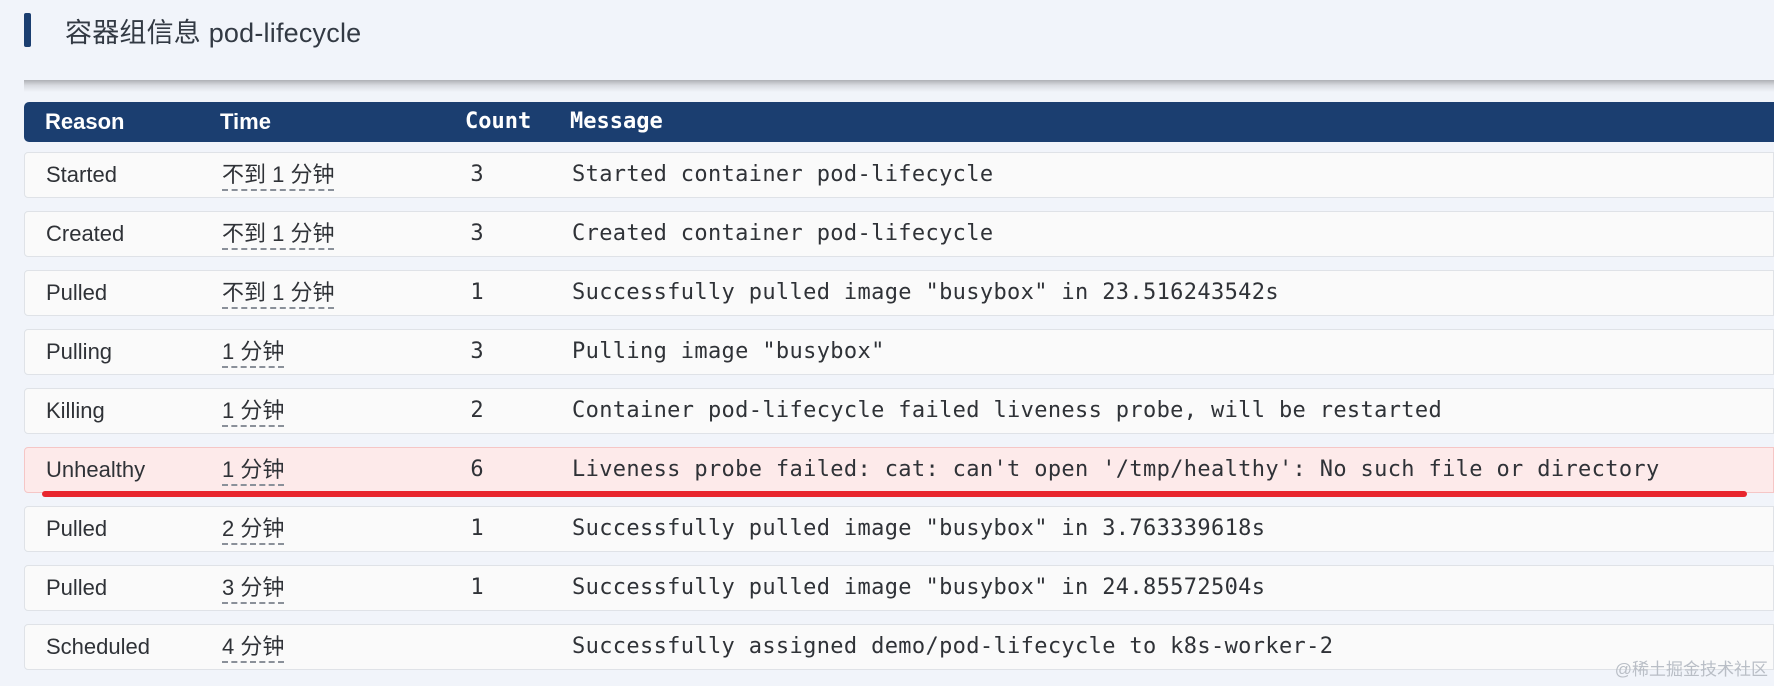 This screenshot has width=1774, height=686. I want to click on relative-time-tooltip-trigger: 4 分钟, so click(253, 648).